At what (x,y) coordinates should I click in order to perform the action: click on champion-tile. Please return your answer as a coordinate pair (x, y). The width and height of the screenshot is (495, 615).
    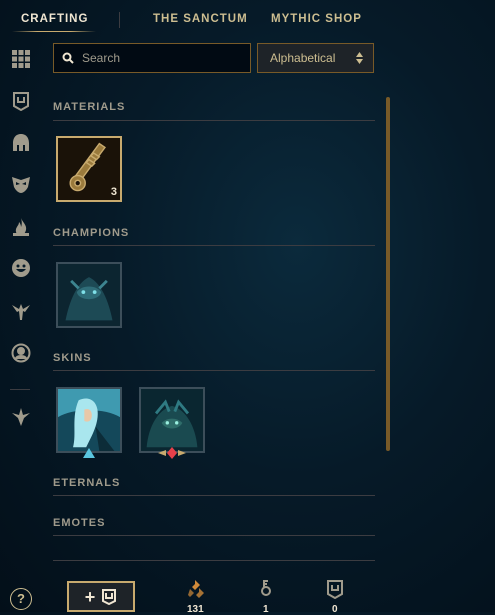
    Looking at the image, I should click on (89, 295).